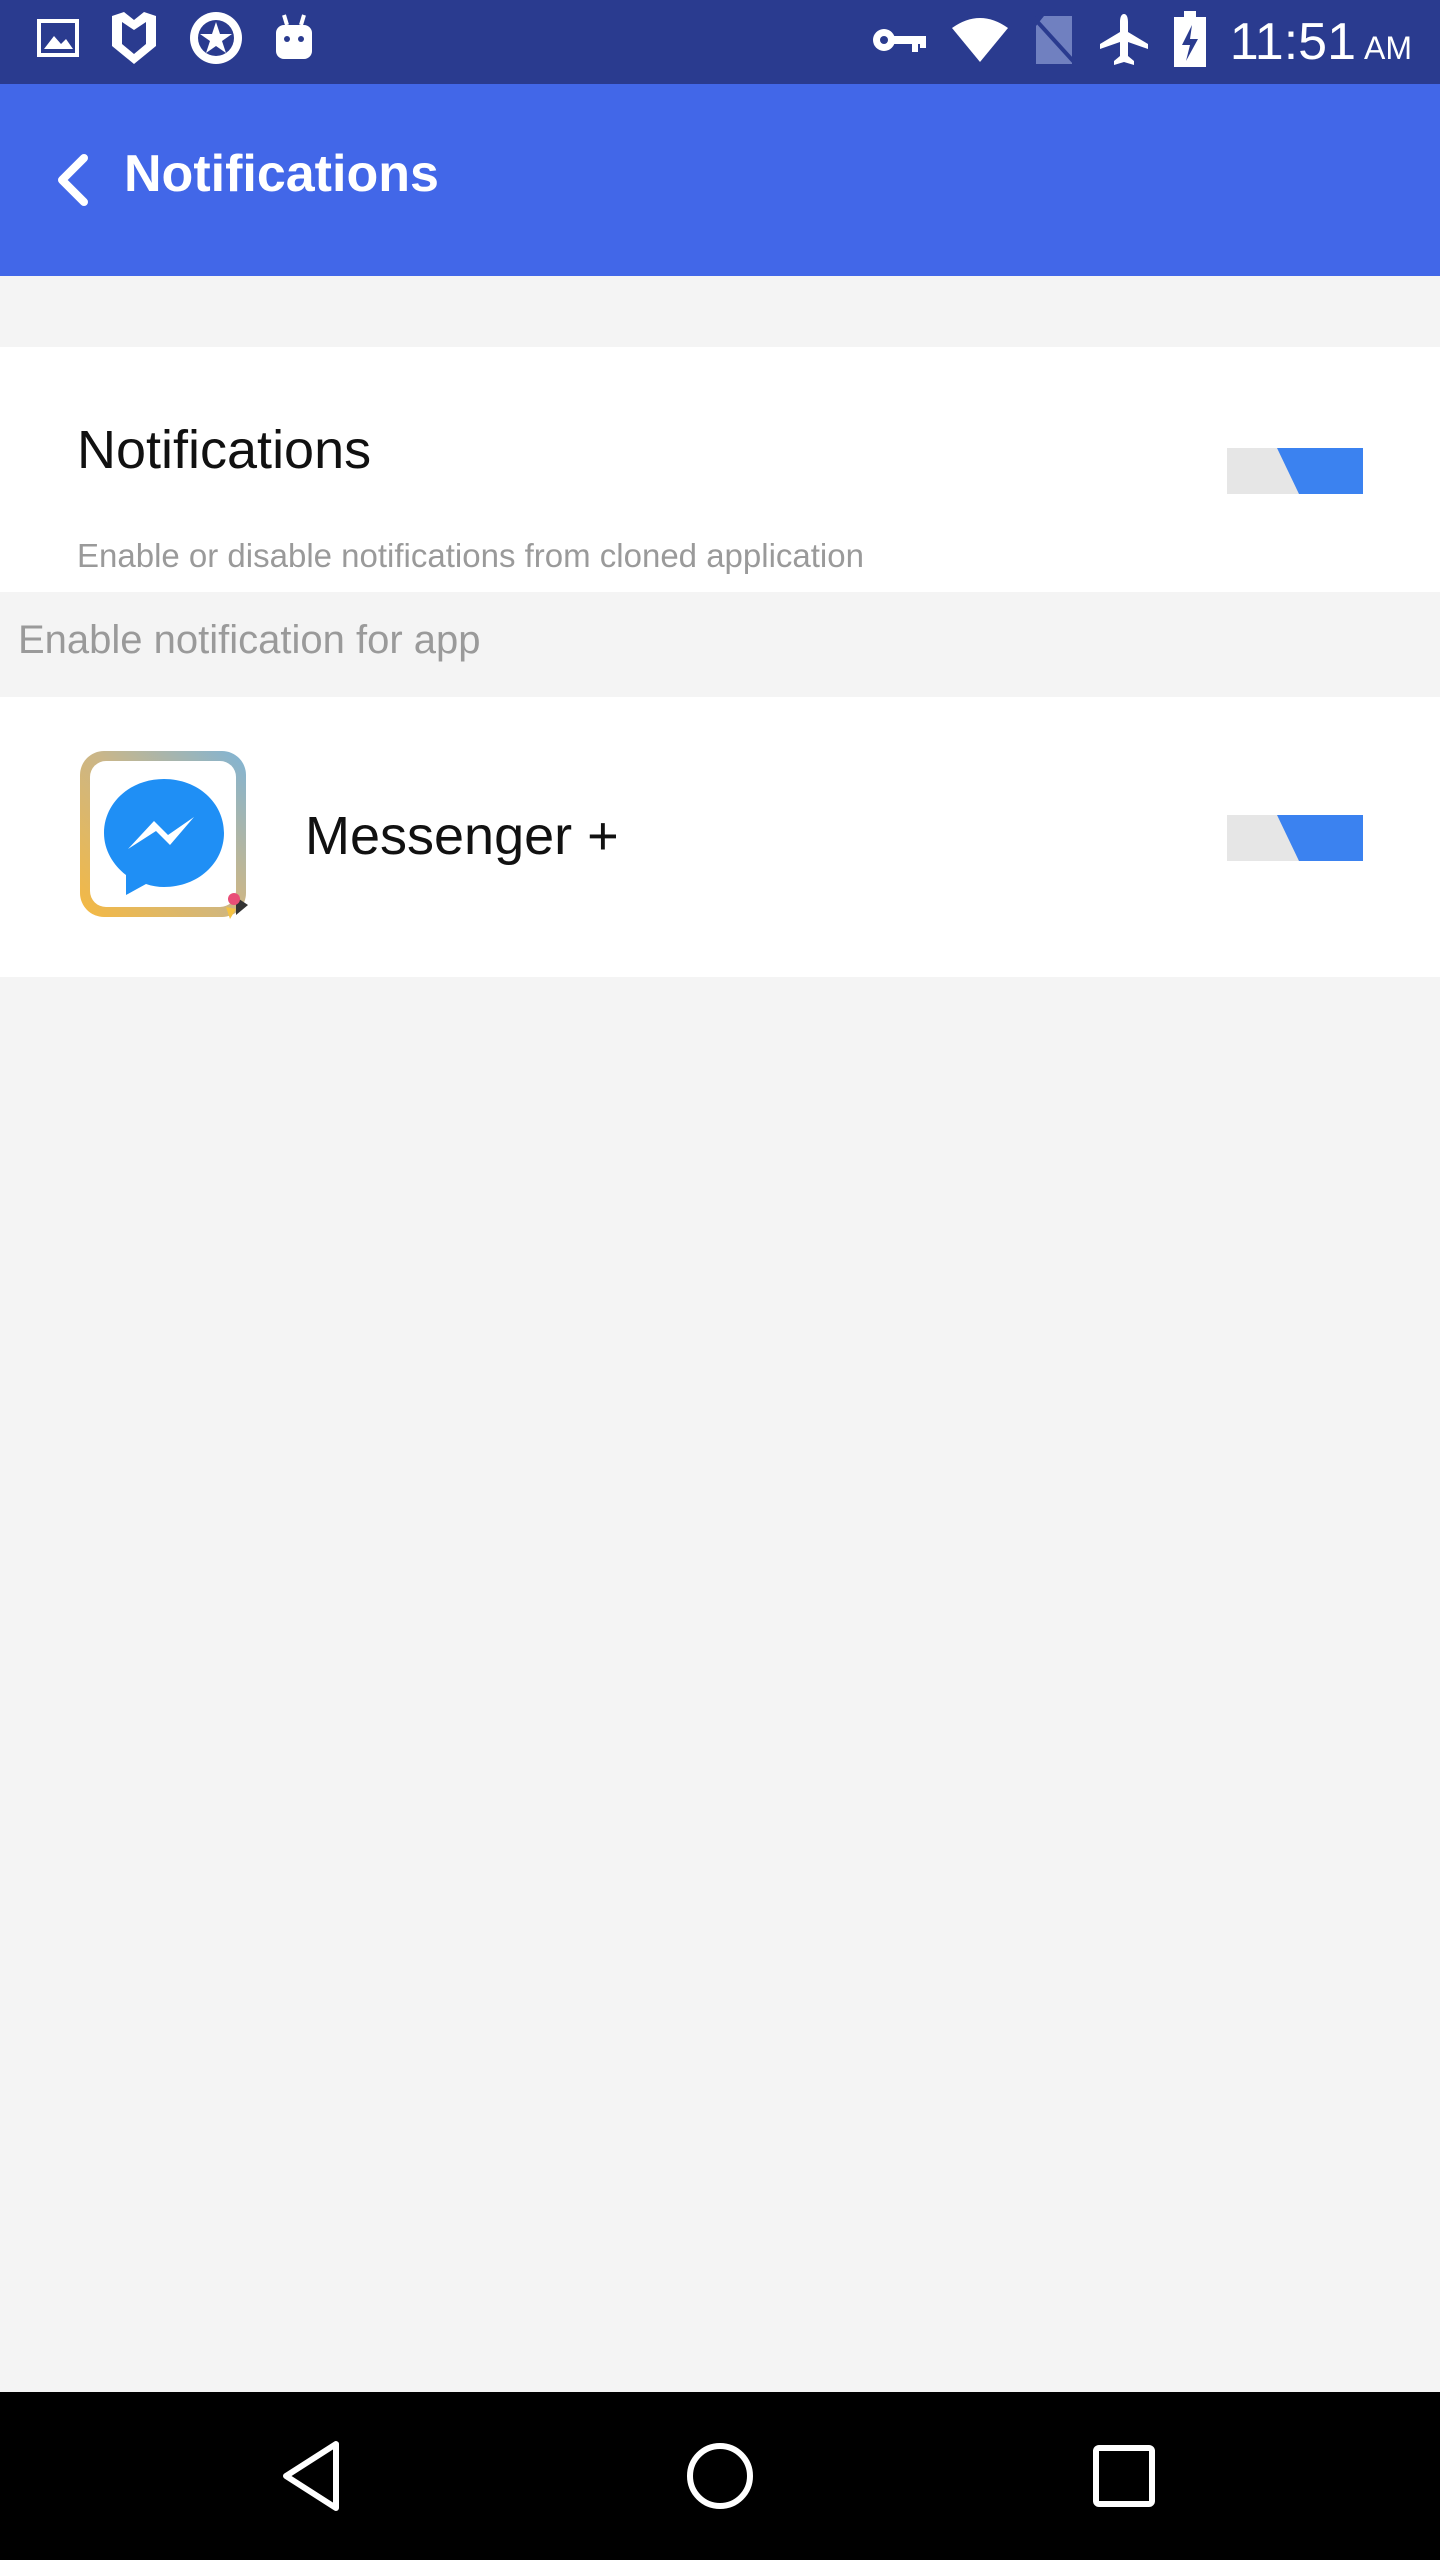 The width and height of the screenshot is (1440, 2560). What do you see at coordinates (1295, 838) in the screenshot?
I see `app-notification-toggle` at bounding box center [1295, 838].